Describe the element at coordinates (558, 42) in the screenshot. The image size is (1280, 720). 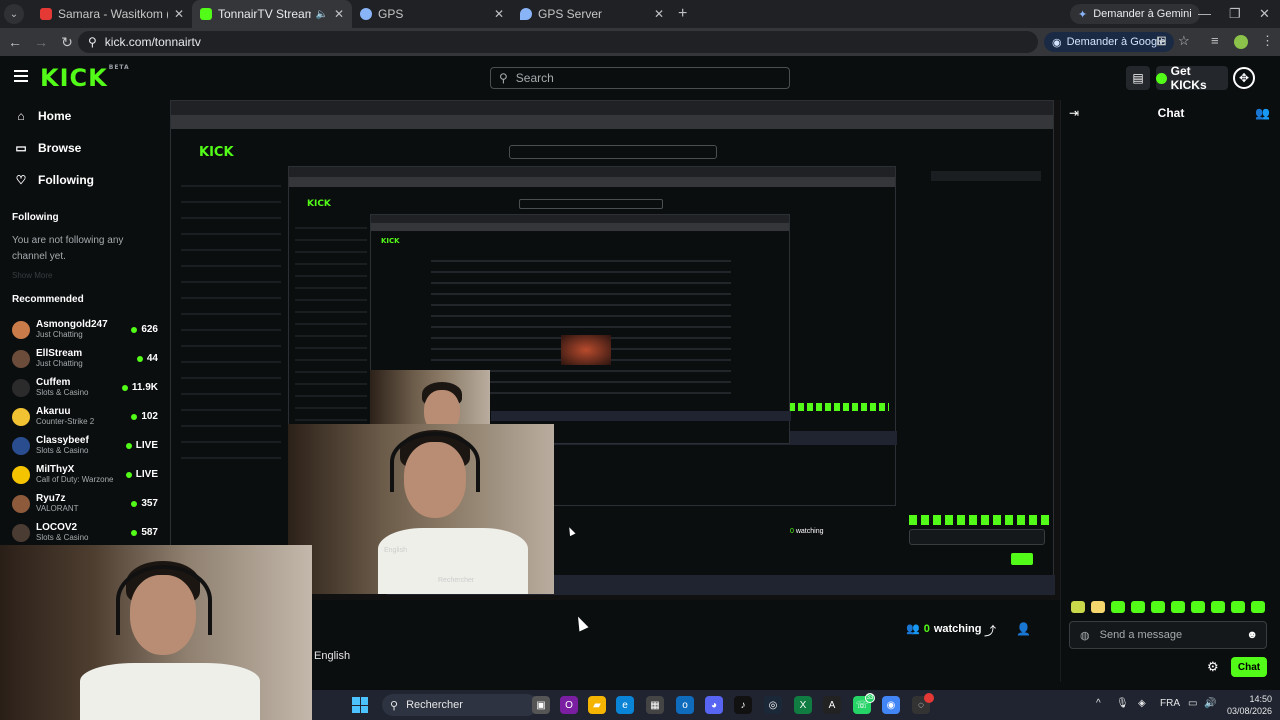
I see `url-bar: ⚲ kick.com/tonnairtv` at that location.